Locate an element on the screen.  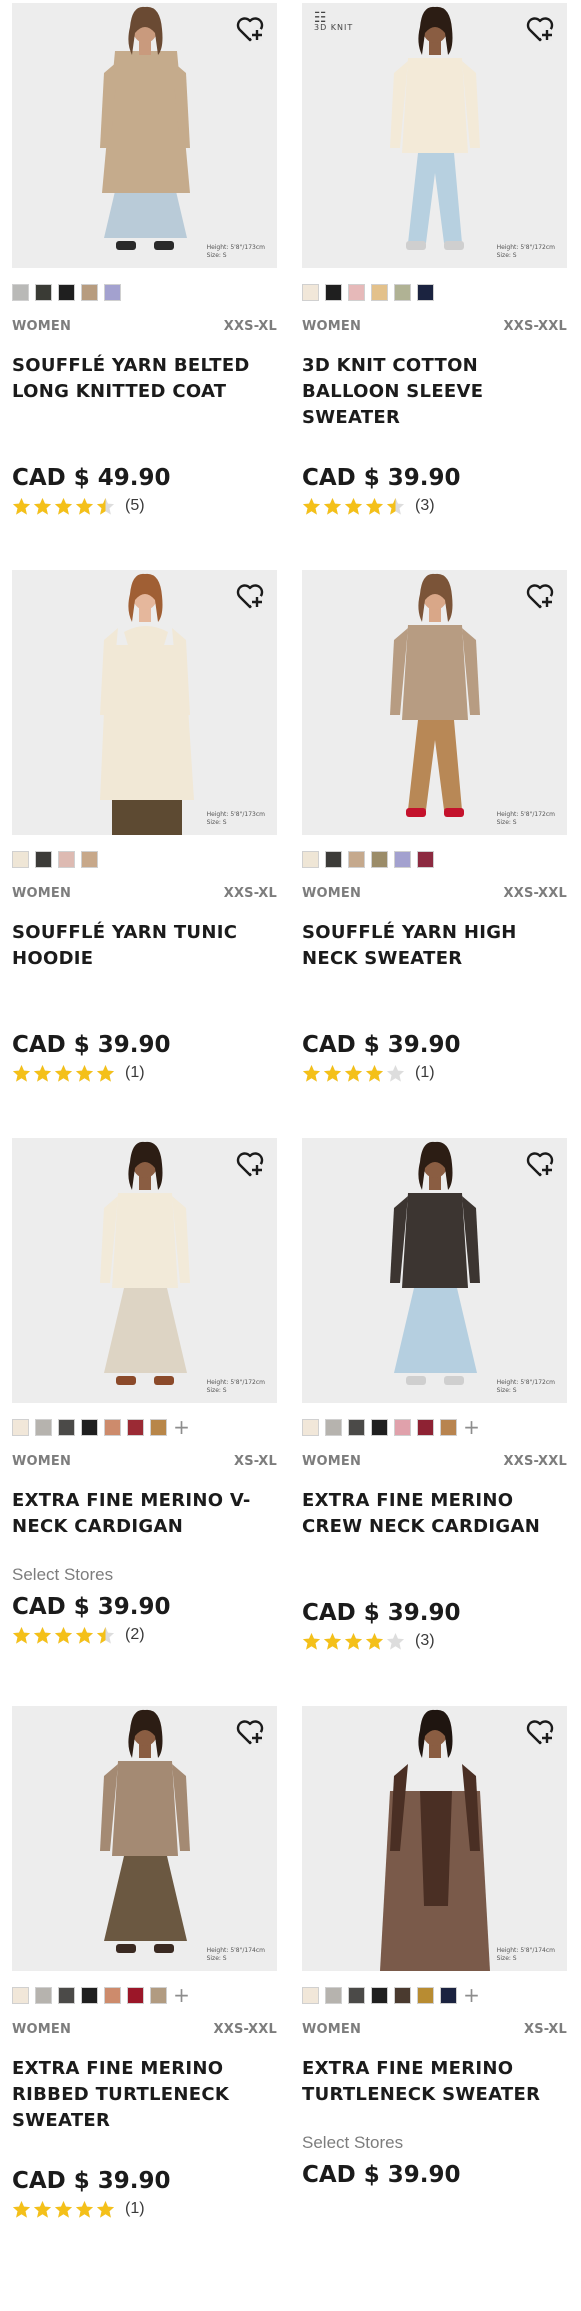
product-name: SOUFFLÉ YARN HIGH NECK SWEATER is located at coordinates (434, 946).